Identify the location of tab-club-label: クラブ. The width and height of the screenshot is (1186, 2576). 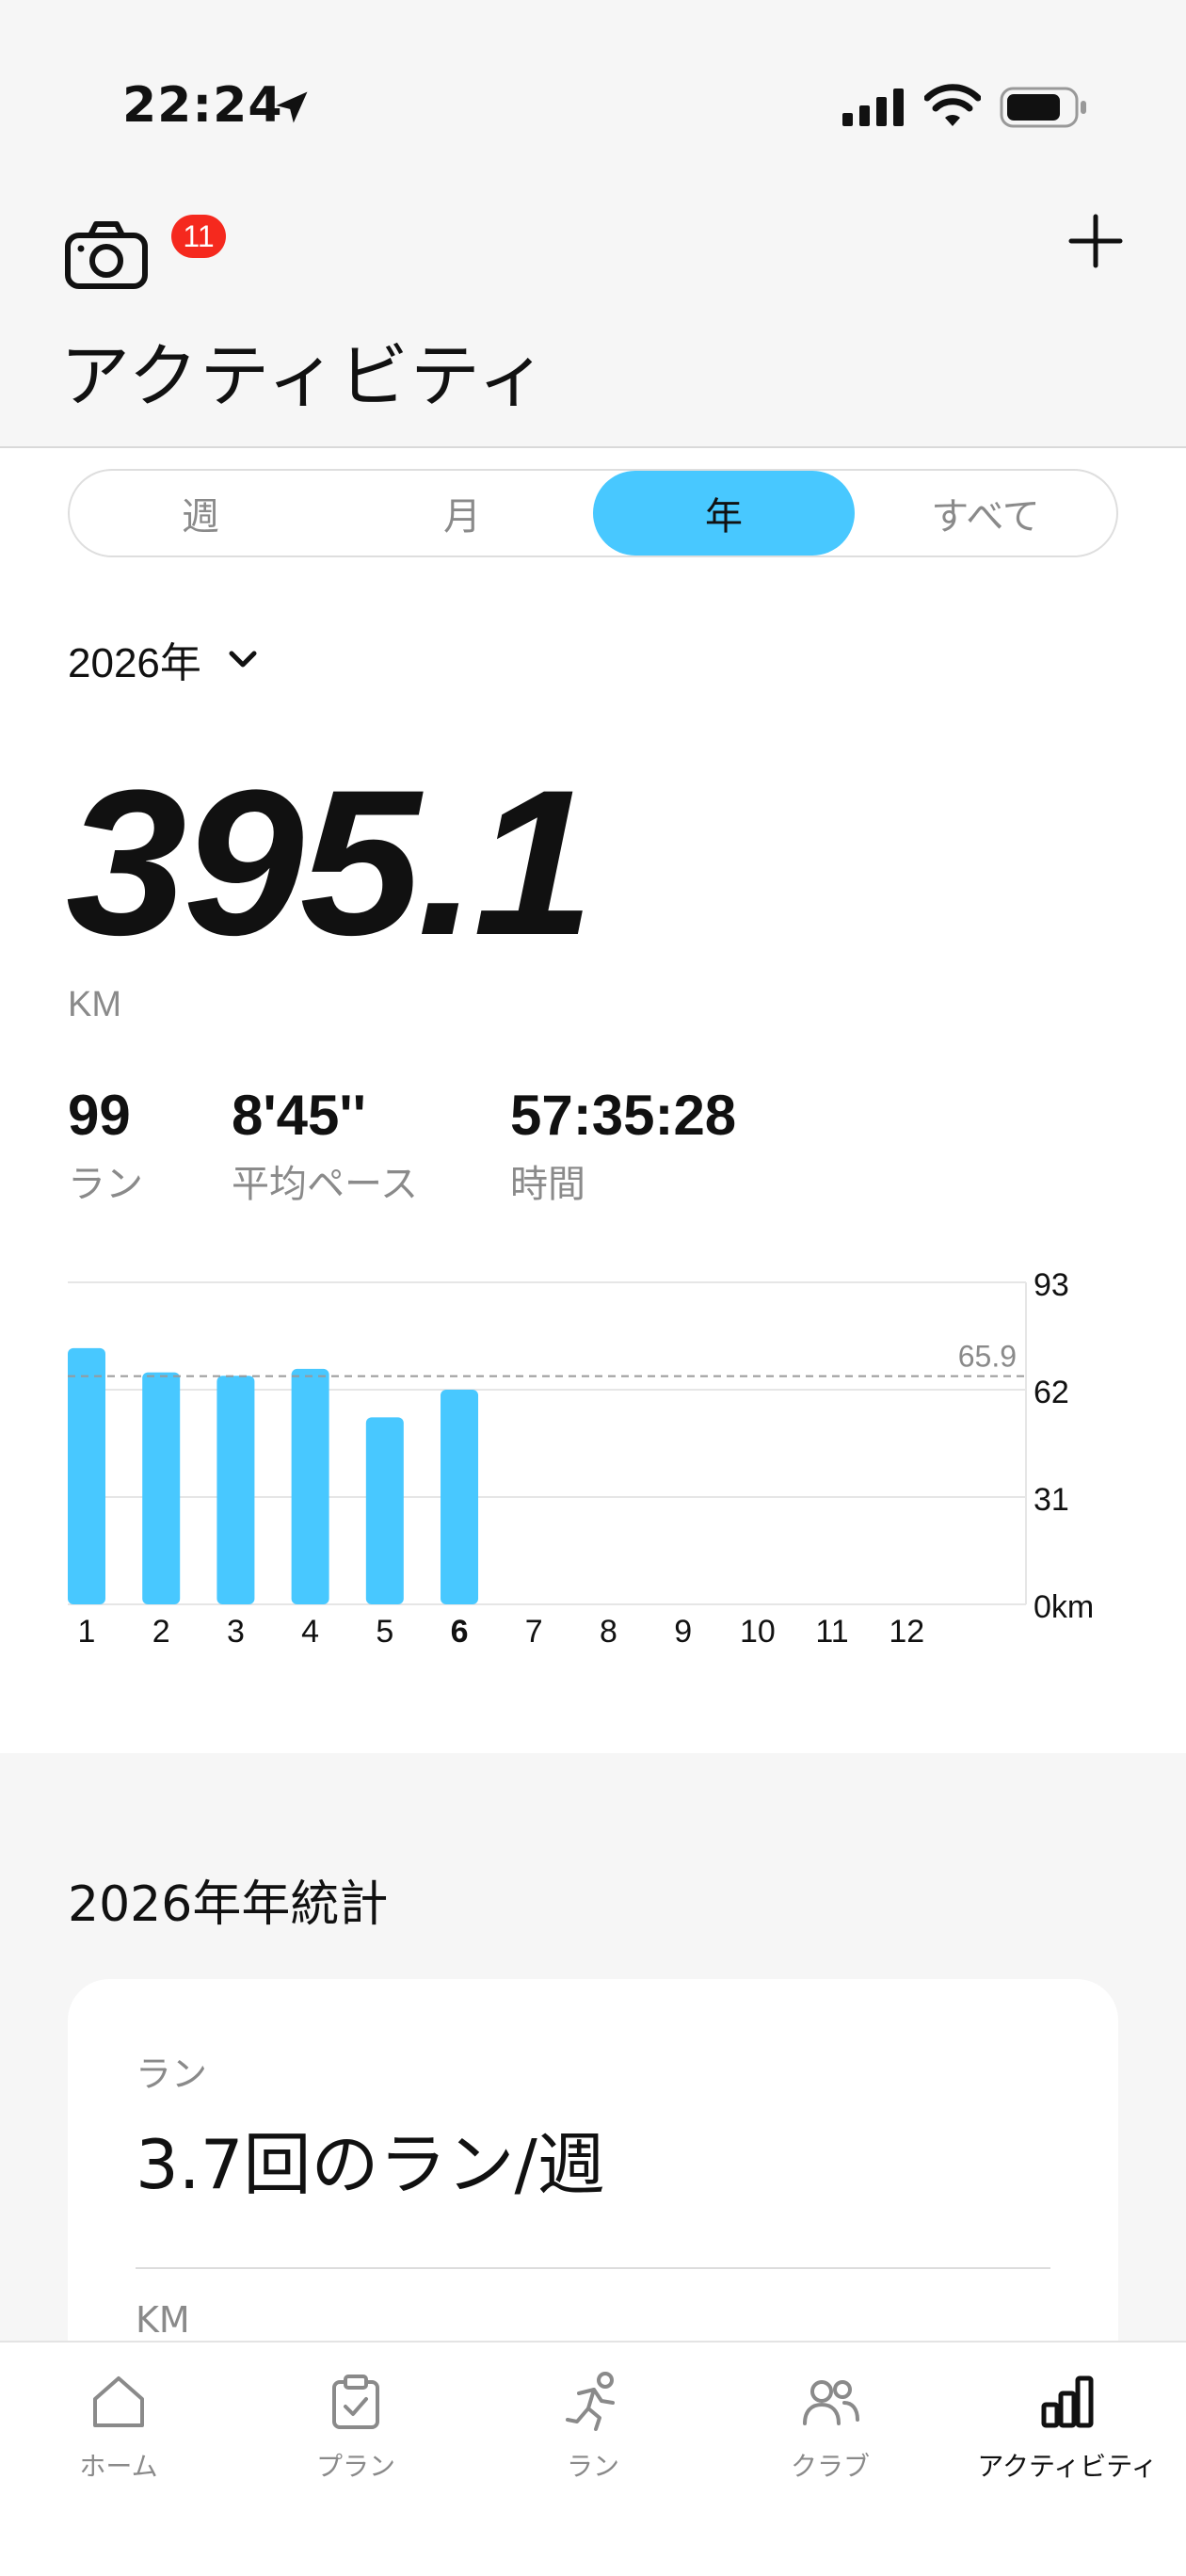
(830, 2466).